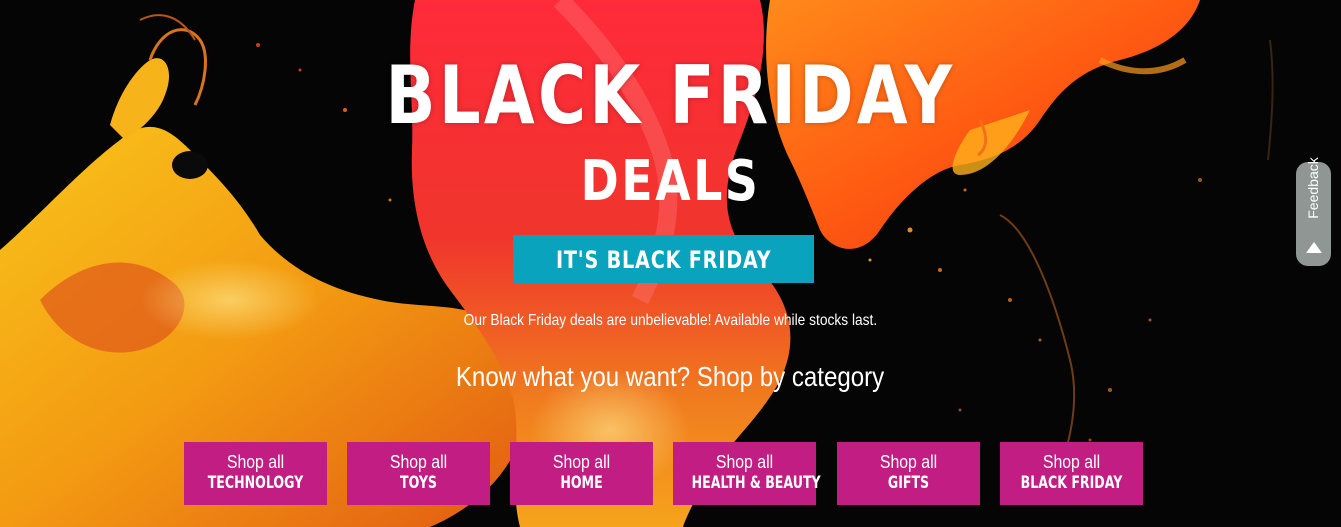 The height and width of the screenshot is (527, 1341). What do you see at coordinates (255, 483) in the screenshot?
I see `category-button-label: TECHNOLOGY` at bounding box center [255, 483].